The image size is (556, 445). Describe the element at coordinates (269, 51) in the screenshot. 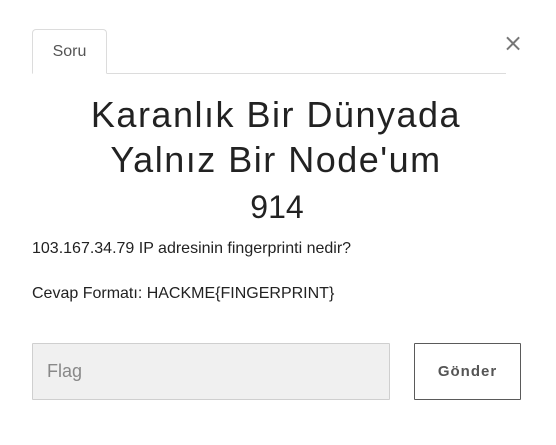

I see `tab-bar: Soru` at that location.